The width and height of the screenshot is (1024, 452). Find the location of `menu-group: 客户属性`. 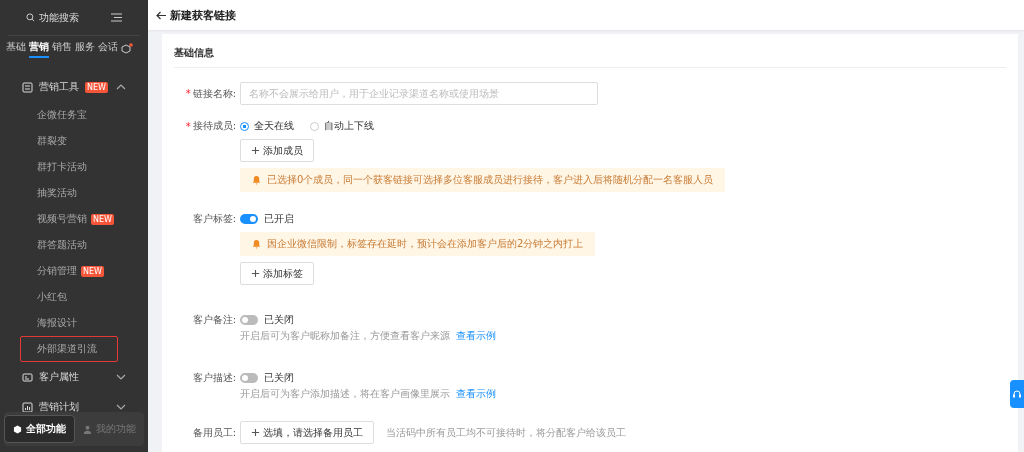

menu-group: 客户属性 is located at coordinates (74, 377).